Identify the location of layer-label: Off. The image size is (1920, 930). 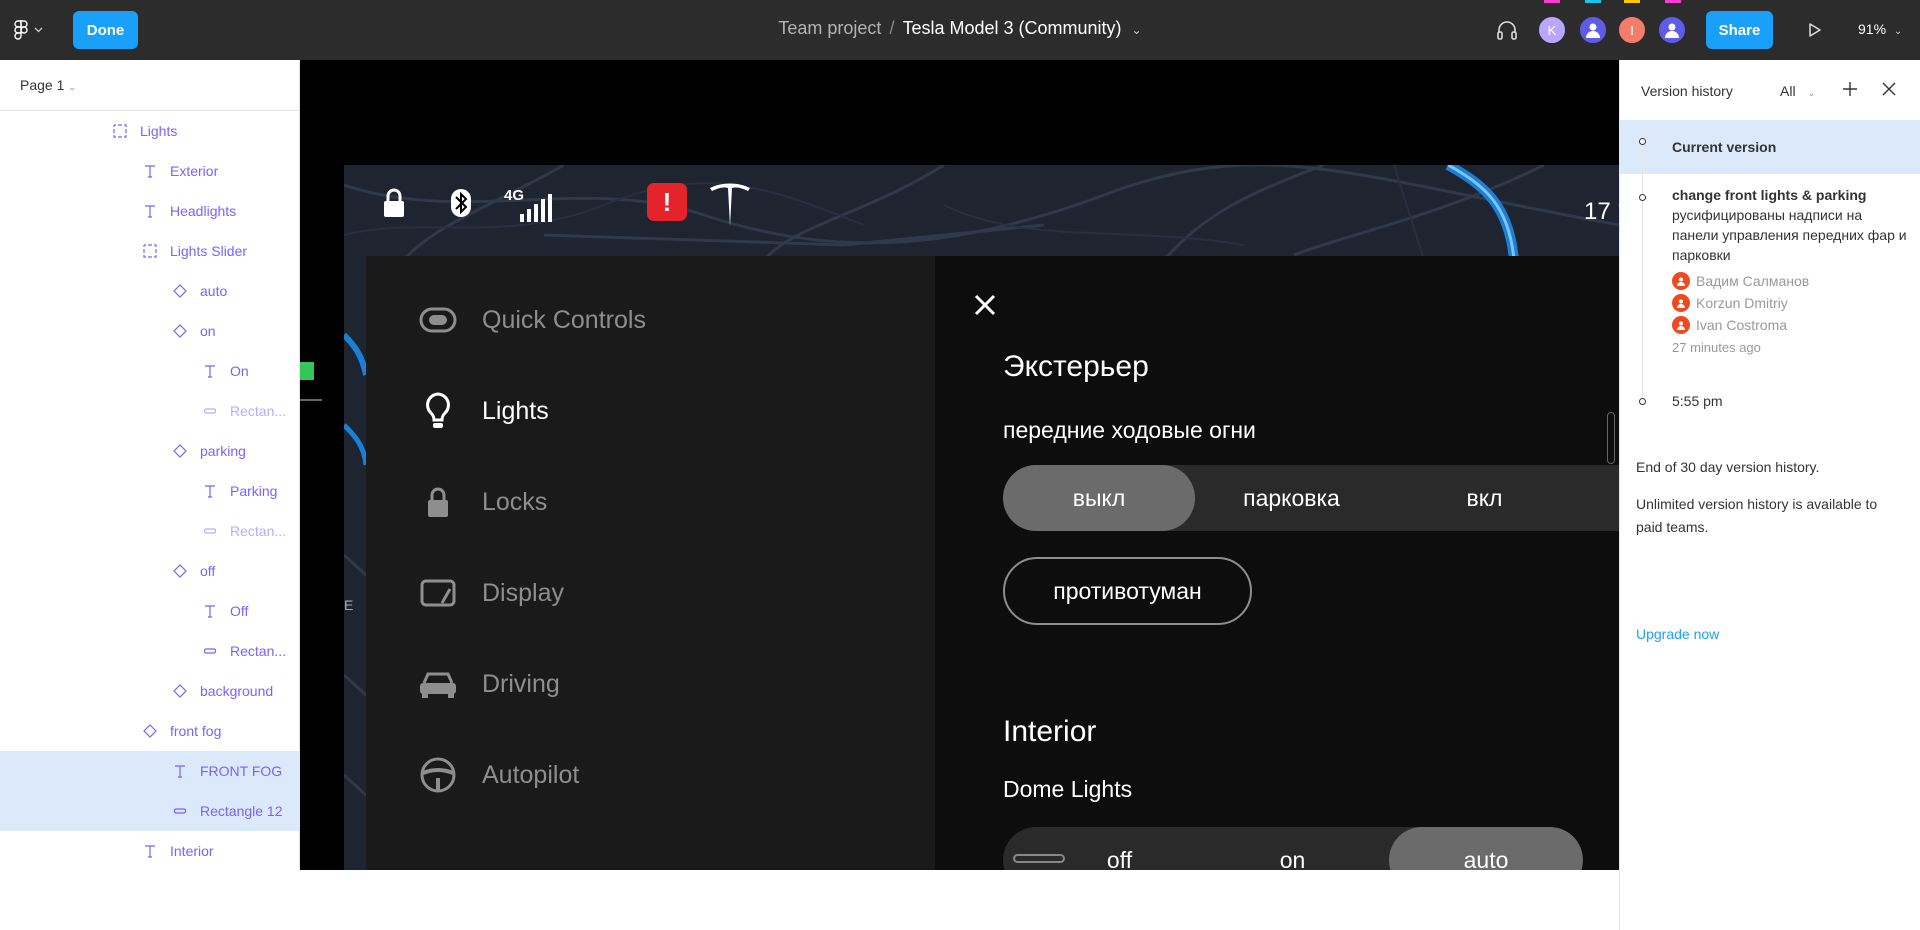
(239, 611).